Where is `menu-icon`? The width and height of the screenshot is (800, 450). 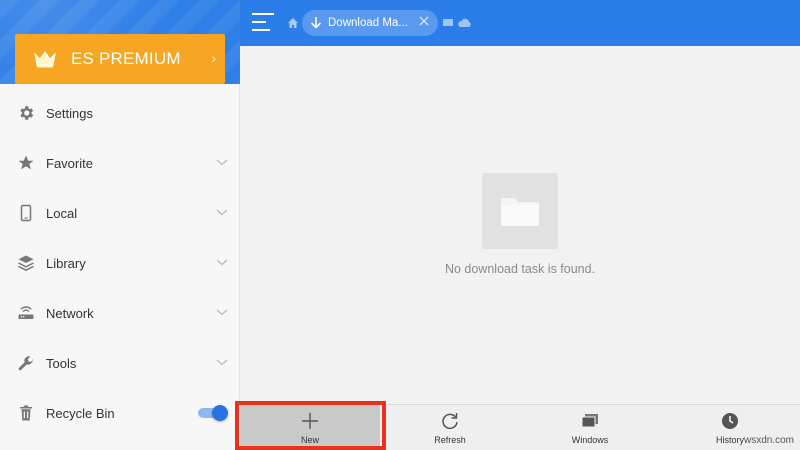 menu-icon is located at coordinates (263, 23).